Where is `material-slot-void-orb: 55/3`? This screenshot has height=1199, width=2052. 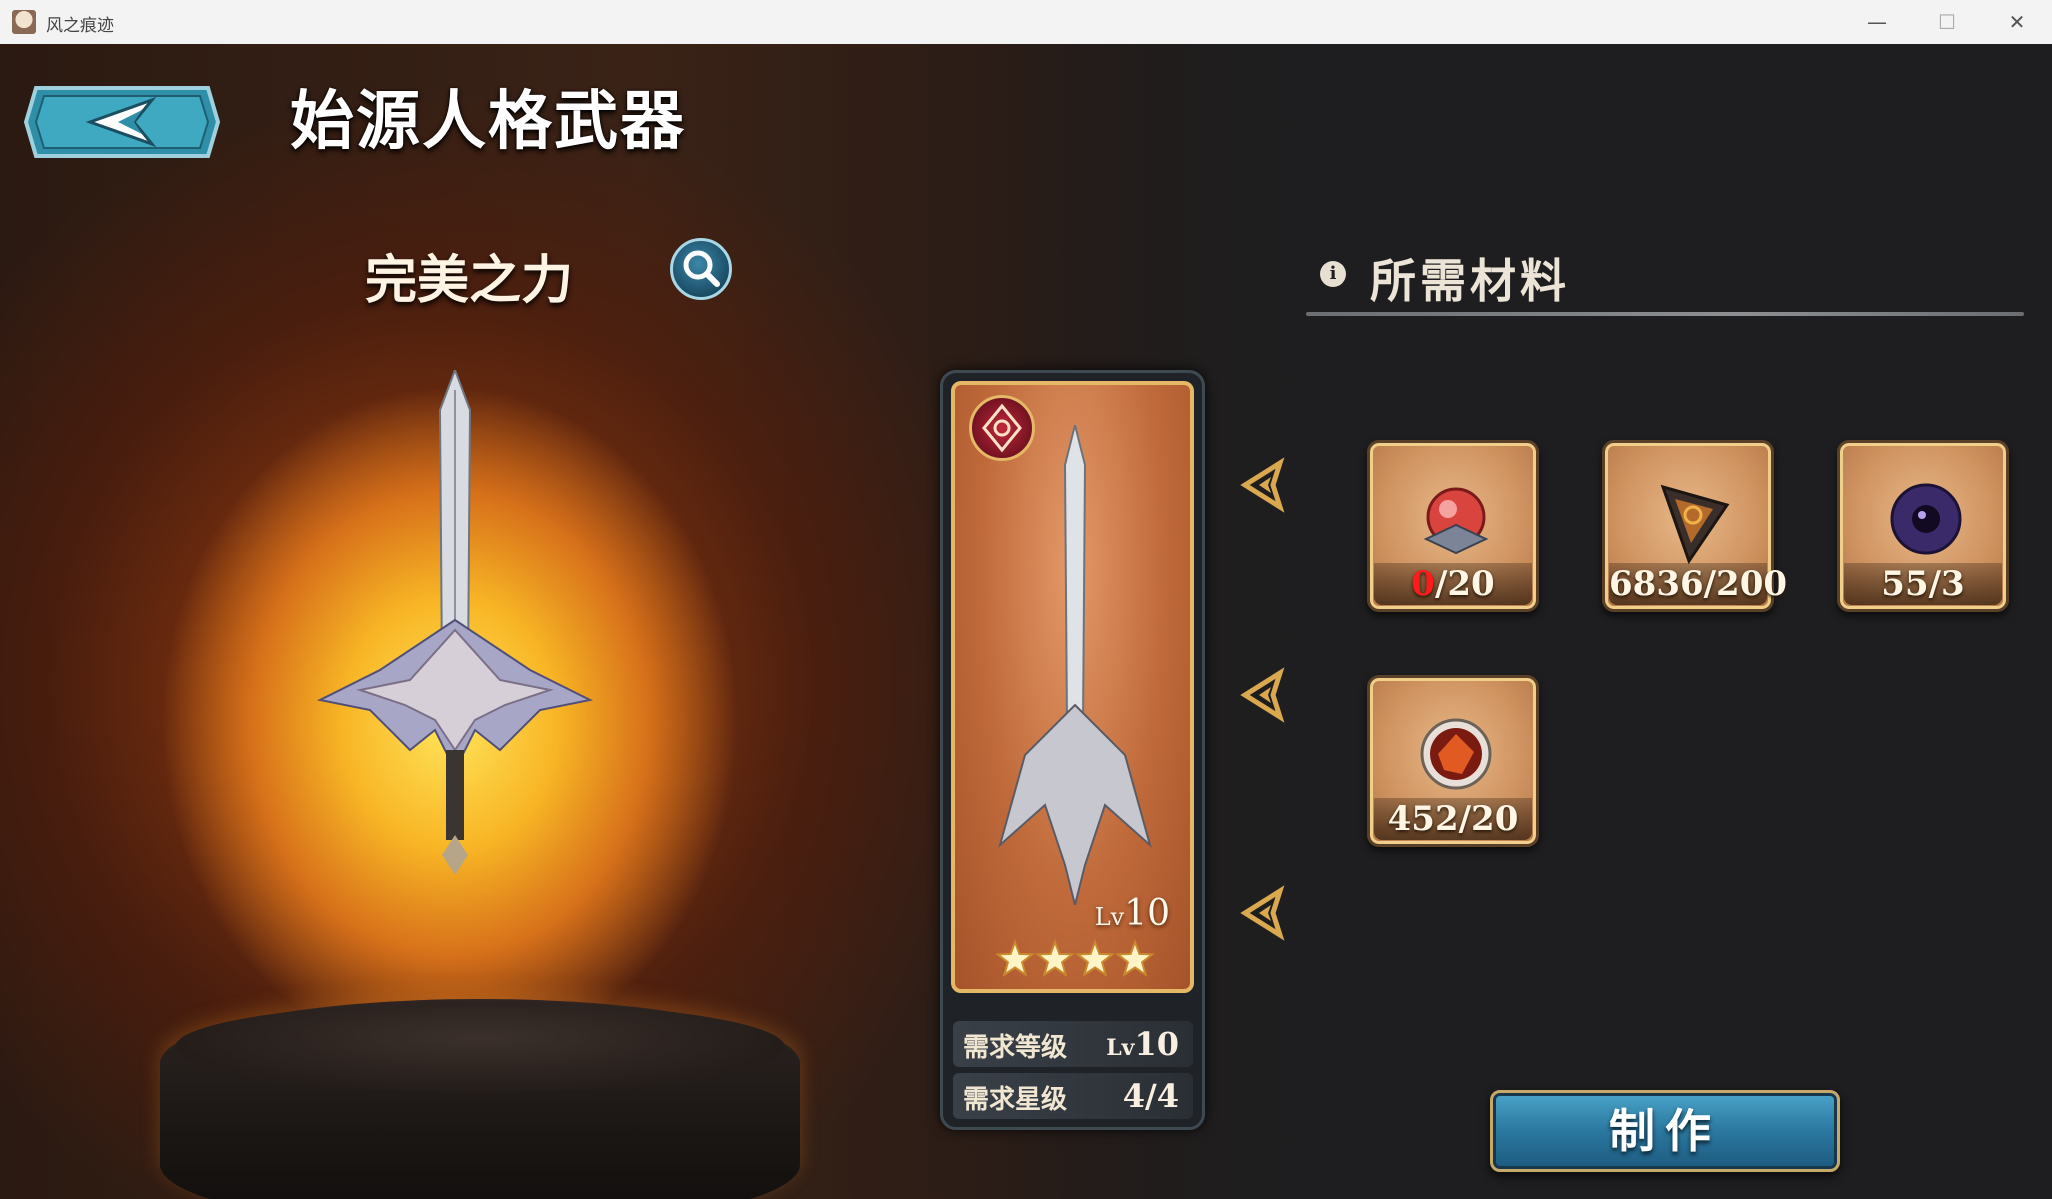 material-slot-void-orb: 55/3 is located at coordinates (1923, 526).